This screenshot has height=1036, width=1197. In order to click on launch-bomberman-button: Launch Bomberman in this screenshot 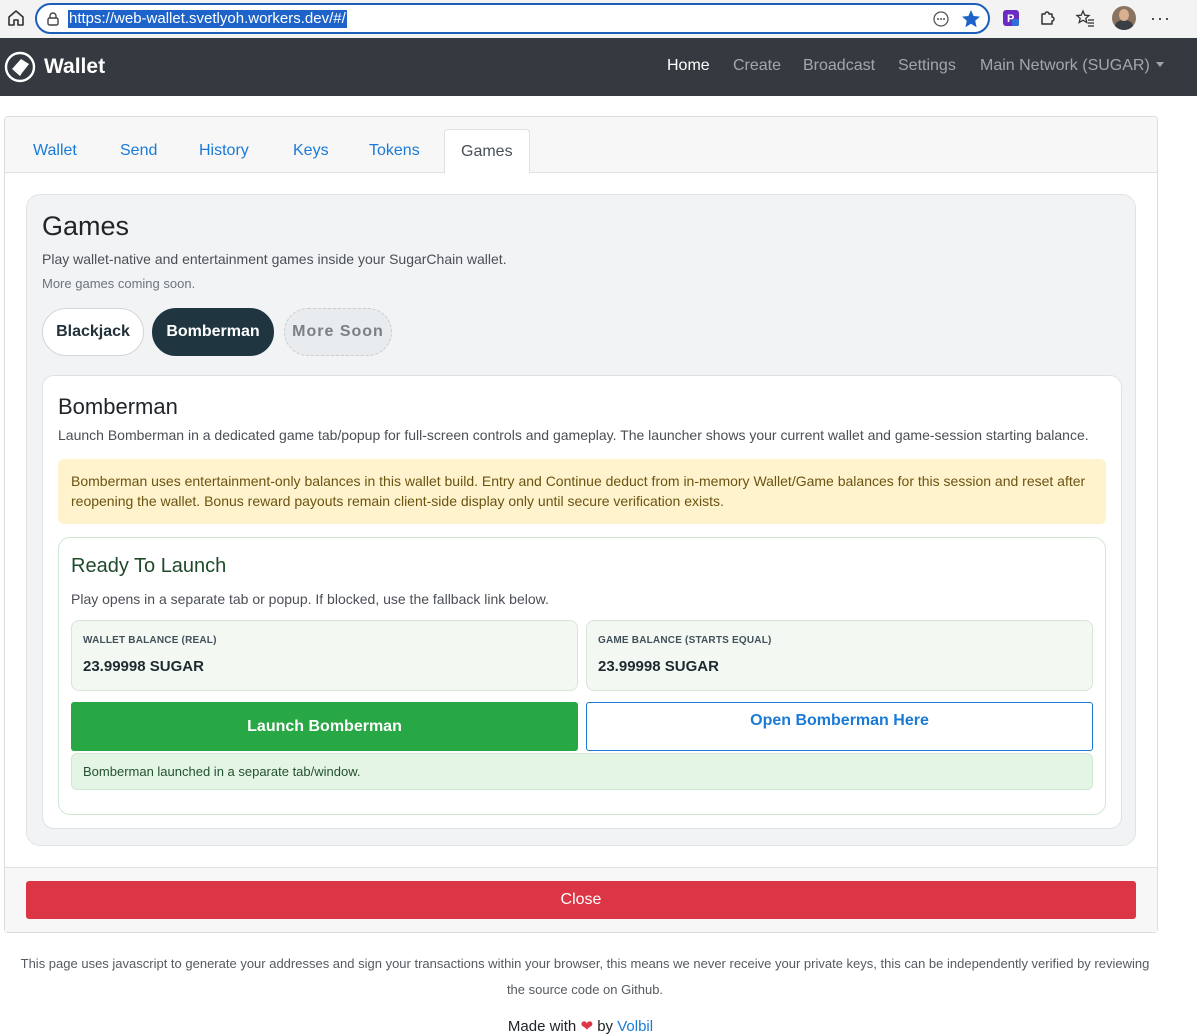, I will do `click(324, 726)`.